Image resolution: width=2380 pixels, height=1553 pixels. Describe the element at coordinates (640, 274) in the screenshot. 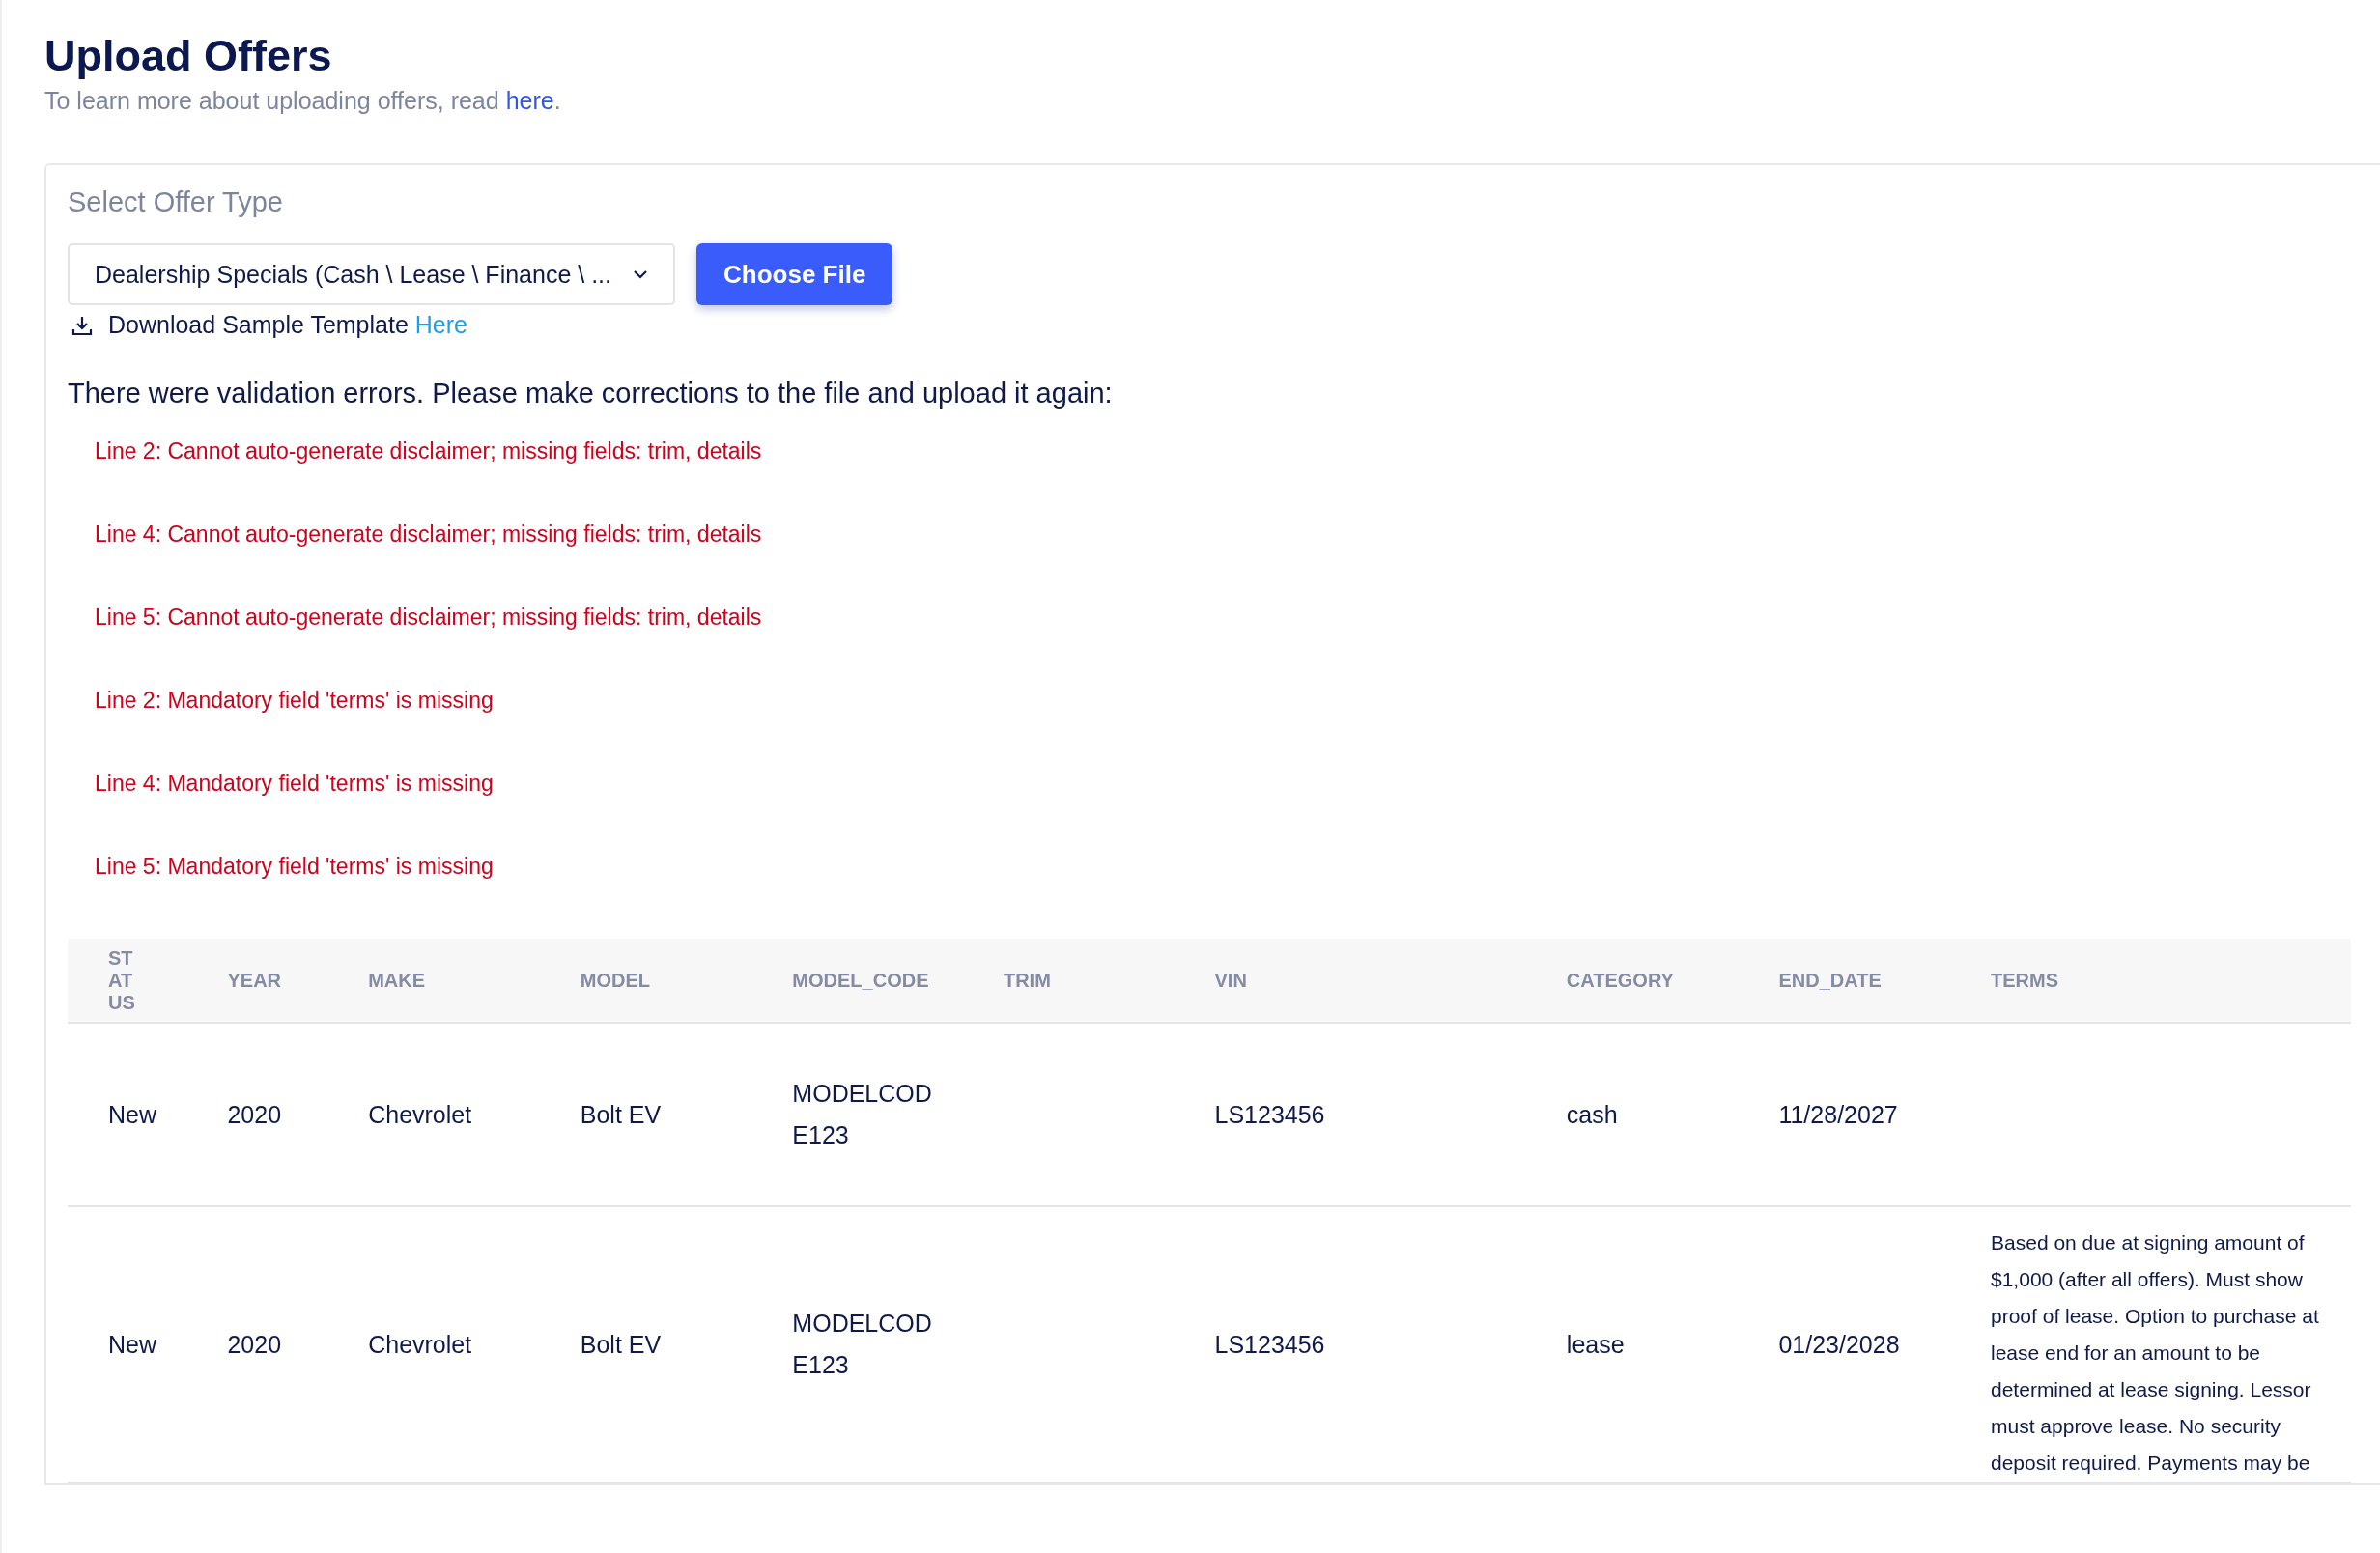

I see `chevron-down-icon` at that location.